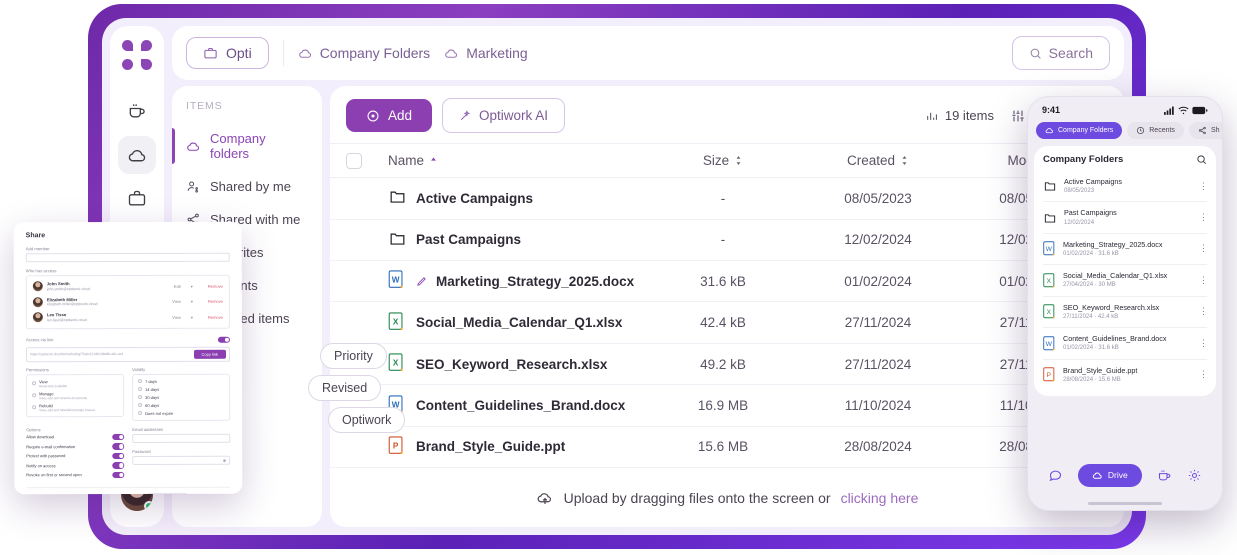 This screenshot has width=1237, height=555. I want to click on rail-item-cloud, so click(137, 155).